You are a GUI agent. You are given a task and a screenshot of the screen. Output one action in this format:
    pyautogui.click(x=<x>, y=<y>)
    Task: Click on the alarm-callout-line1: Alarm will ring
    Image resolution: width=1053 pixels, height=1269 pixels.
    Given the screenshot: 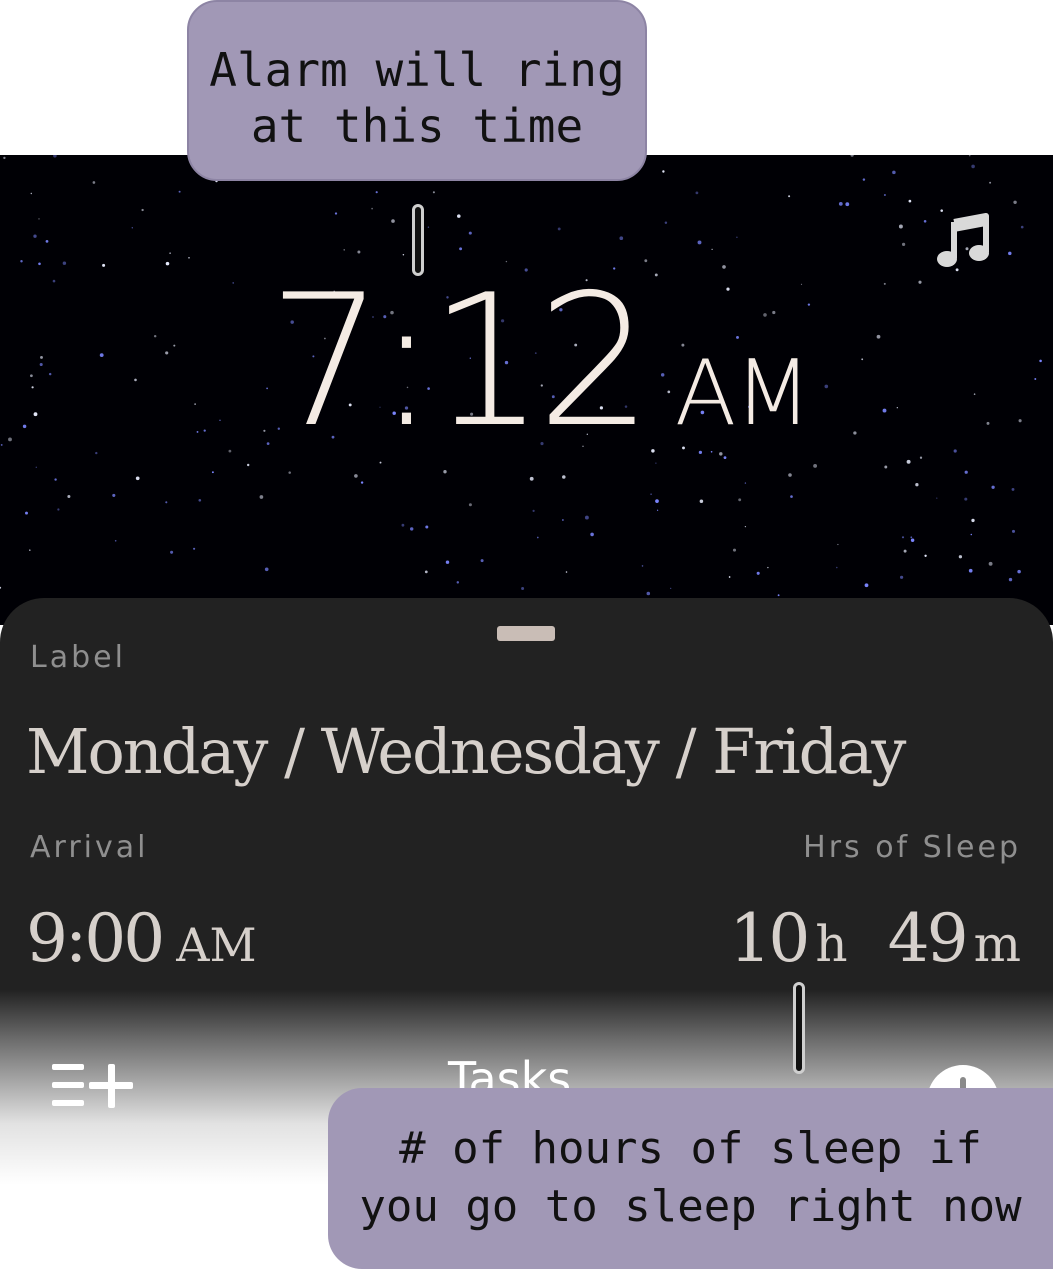 What is the action you would take?
    pyautogui.click(x=417, y=70)
    